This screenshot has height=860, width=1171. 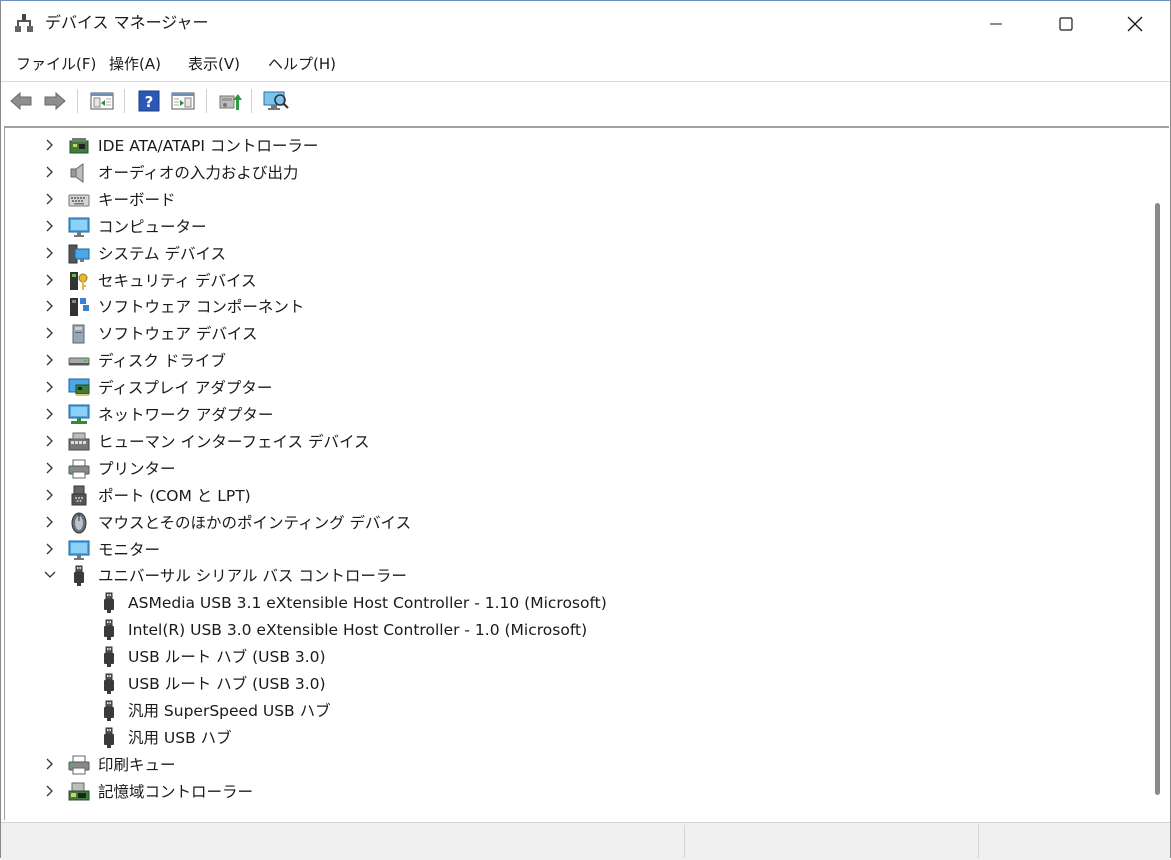 I want to click on back-arrow-icon, so click(x=21, y=101).